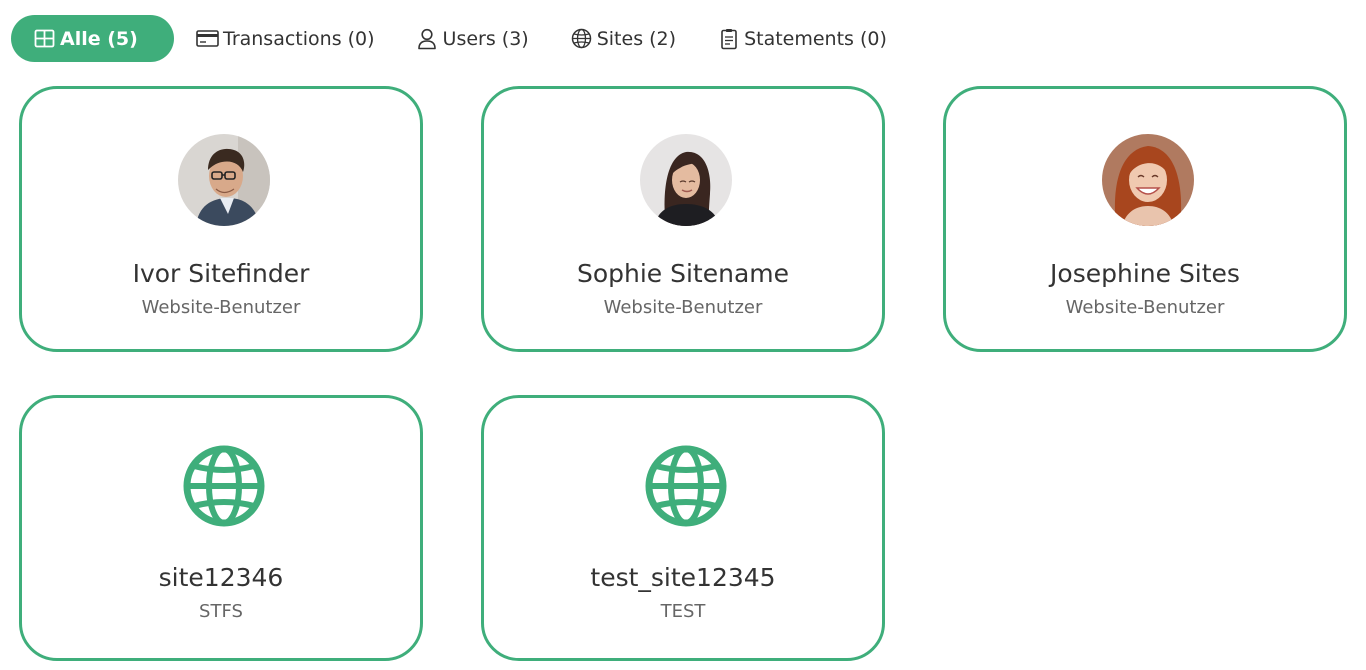  What do you see at coordinates (683, 528) in the screenshot?
I see `site-card: test_site12345 TEST` at bounding box center [683, 528].